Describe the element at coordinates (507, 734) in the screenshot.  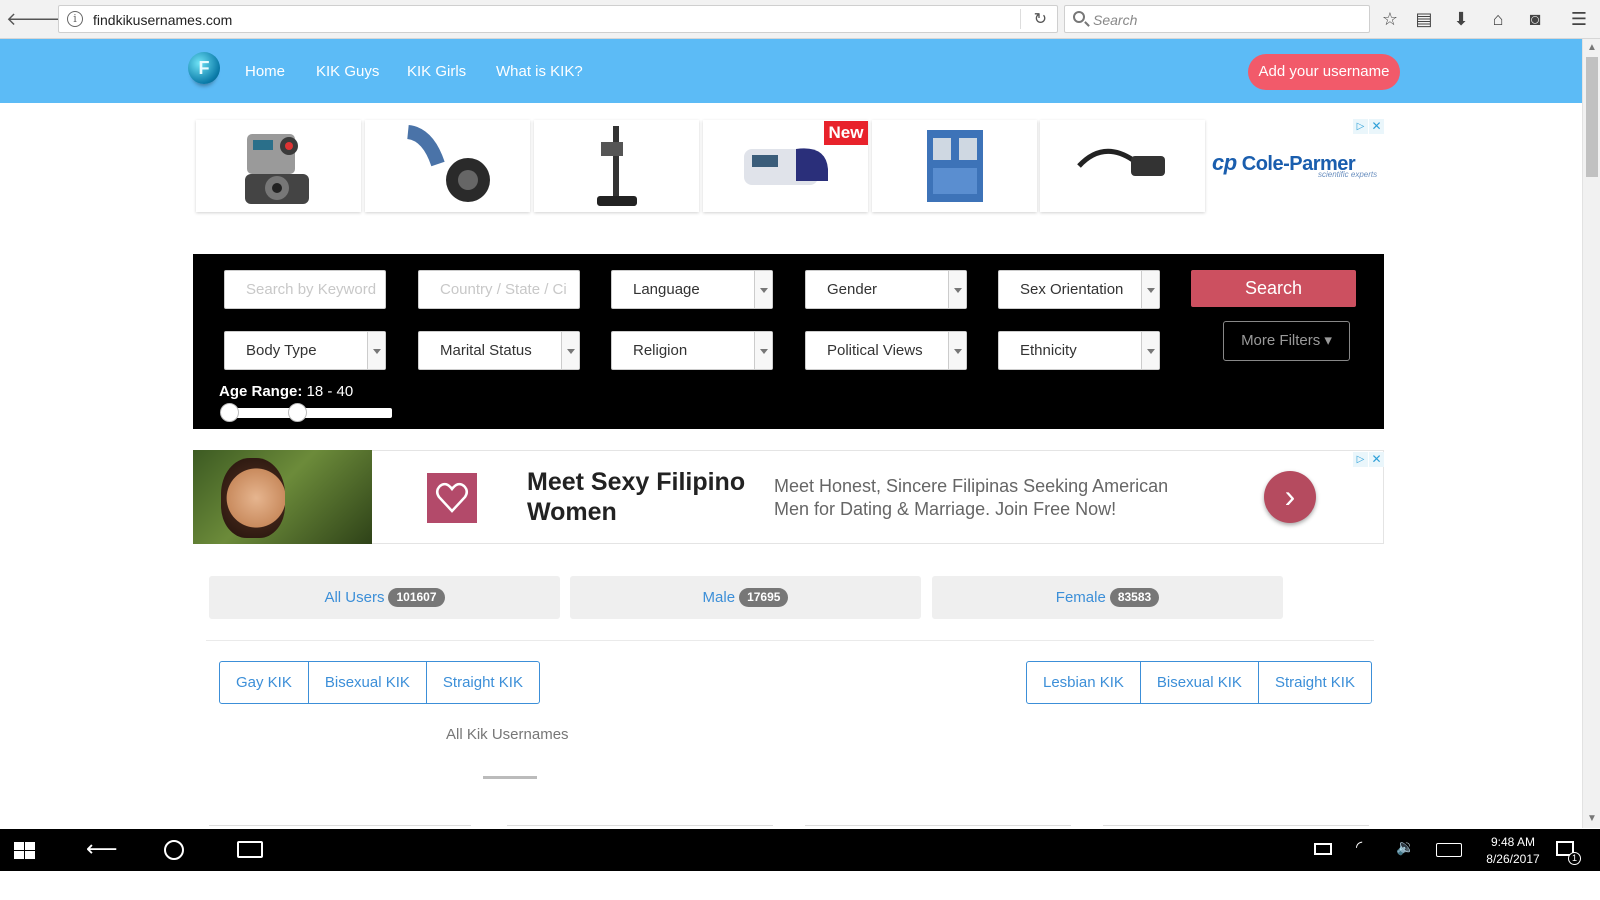
I see `section-title: All Kik Usernames` at that location.